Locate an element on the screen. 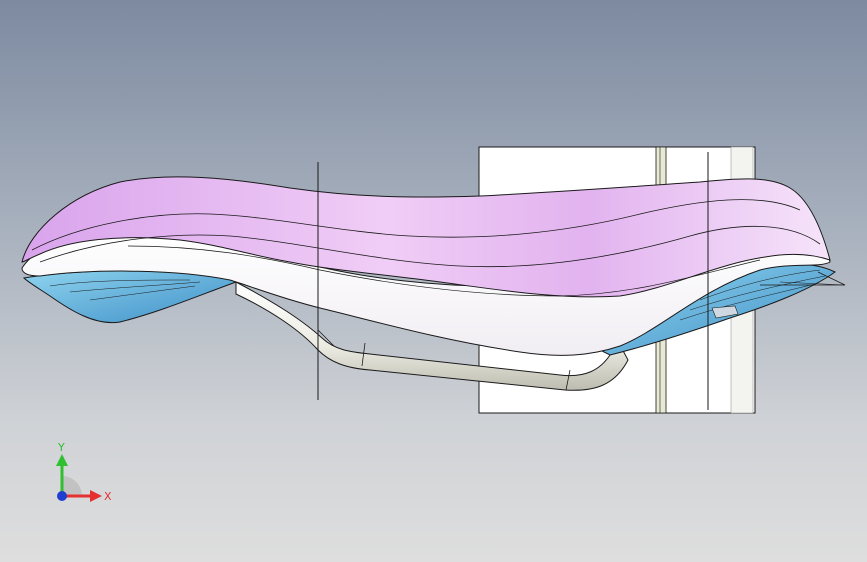 Image resolution: width=867 pixels, height=562 pixels. y-axis-label: Y is located at coordinates (61, 447).